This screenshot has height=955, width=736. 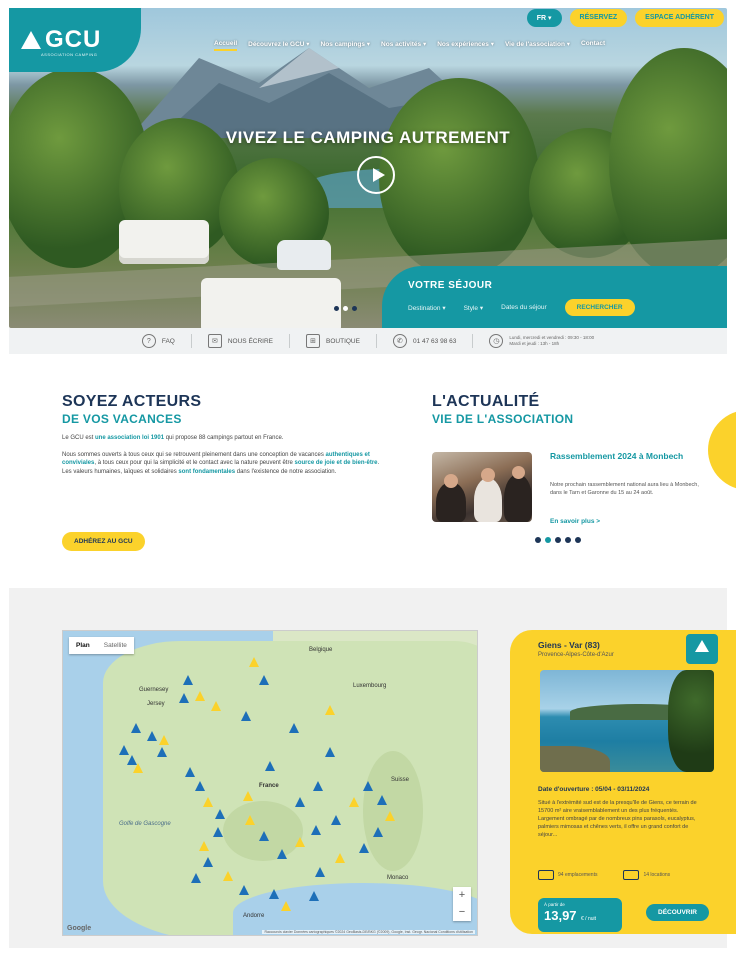 I want to click on map-label: Luxembourg, so click(x=370, y=686).